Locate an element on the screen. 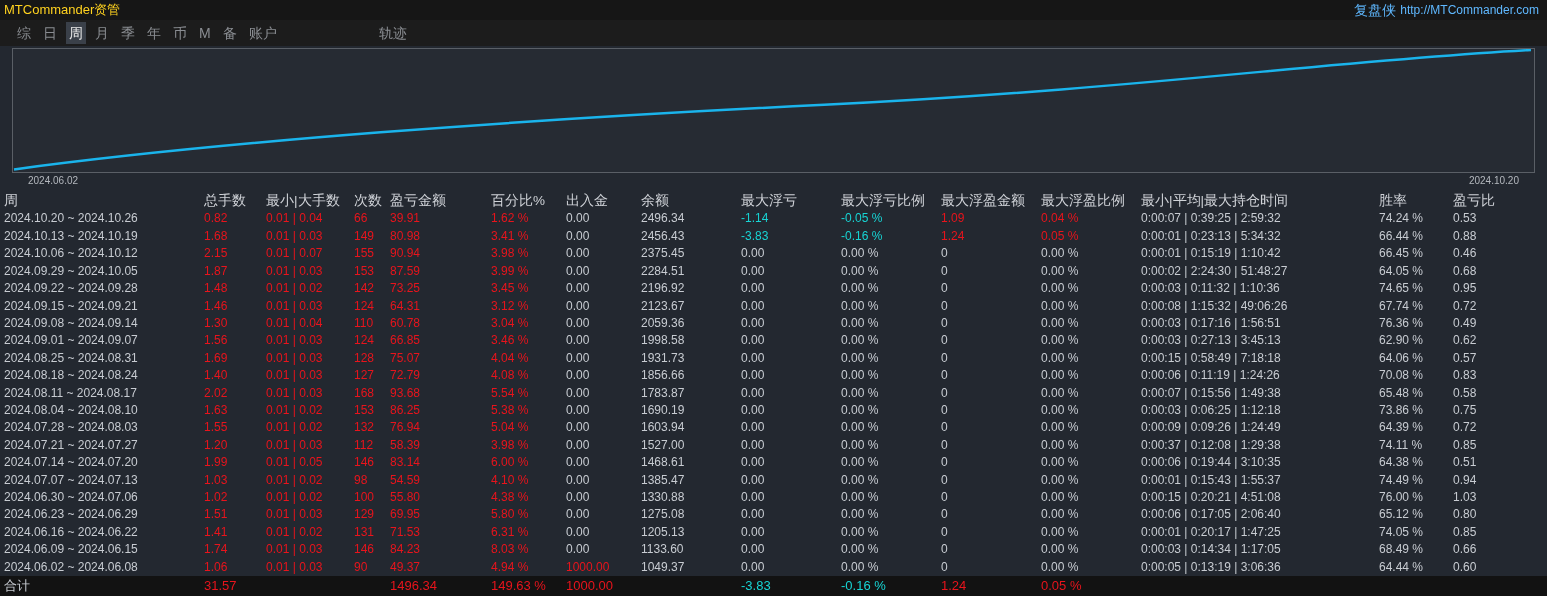 This screenshot has width=1547, height=596. table-cell-text: 86.25 is located at coordinates (406, 410).